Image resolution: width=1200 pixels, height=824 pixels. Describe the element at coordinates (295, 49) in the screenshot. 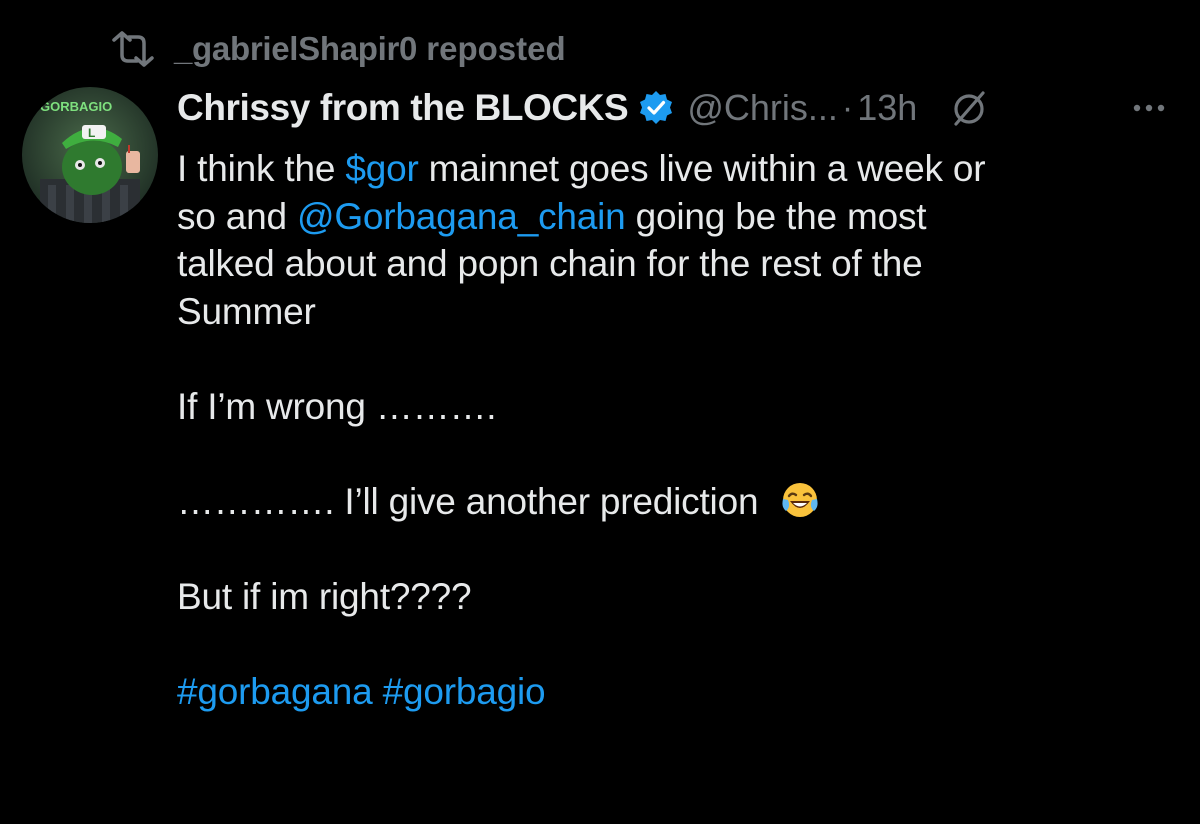

I see `reposter-name: _gabrielShapir0` at that location.